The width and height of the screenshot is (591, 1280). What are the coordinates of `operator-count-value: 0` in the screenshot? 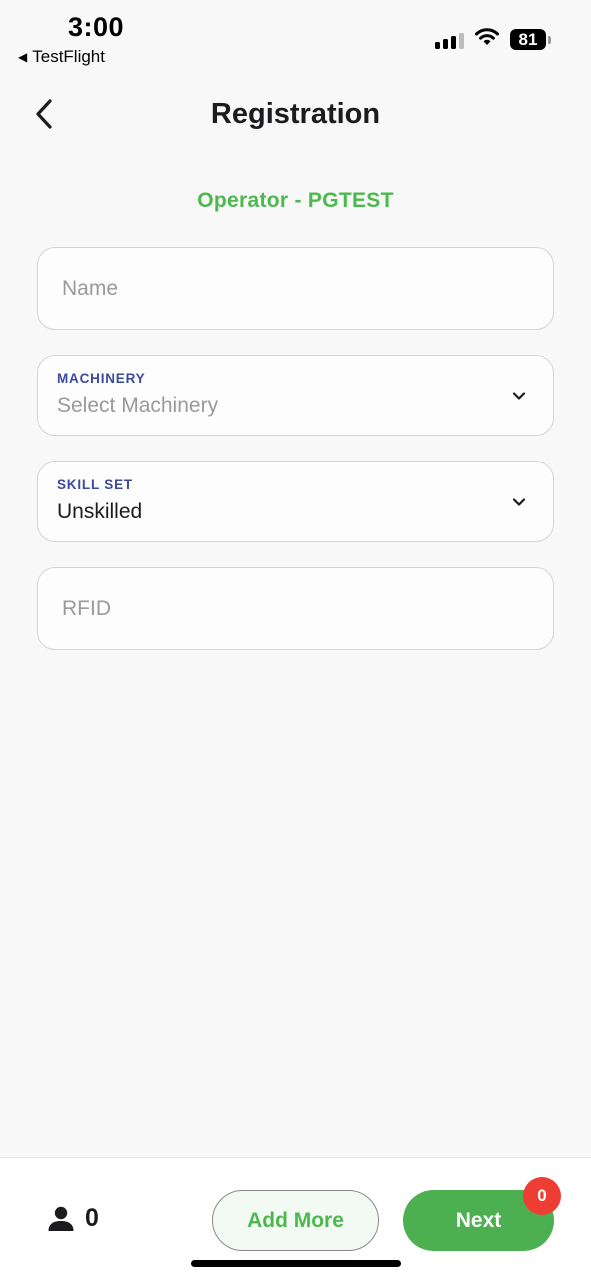 It's located at (92, 1218).